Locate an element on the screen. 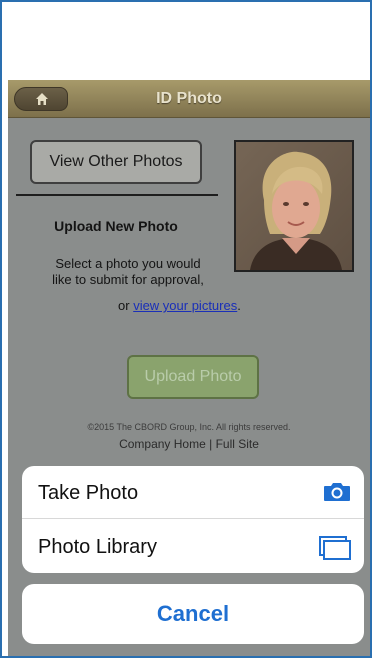 Image resolution: width=372 pixels, height=658 pixels. id-photo is located at coordinates (294, 206).